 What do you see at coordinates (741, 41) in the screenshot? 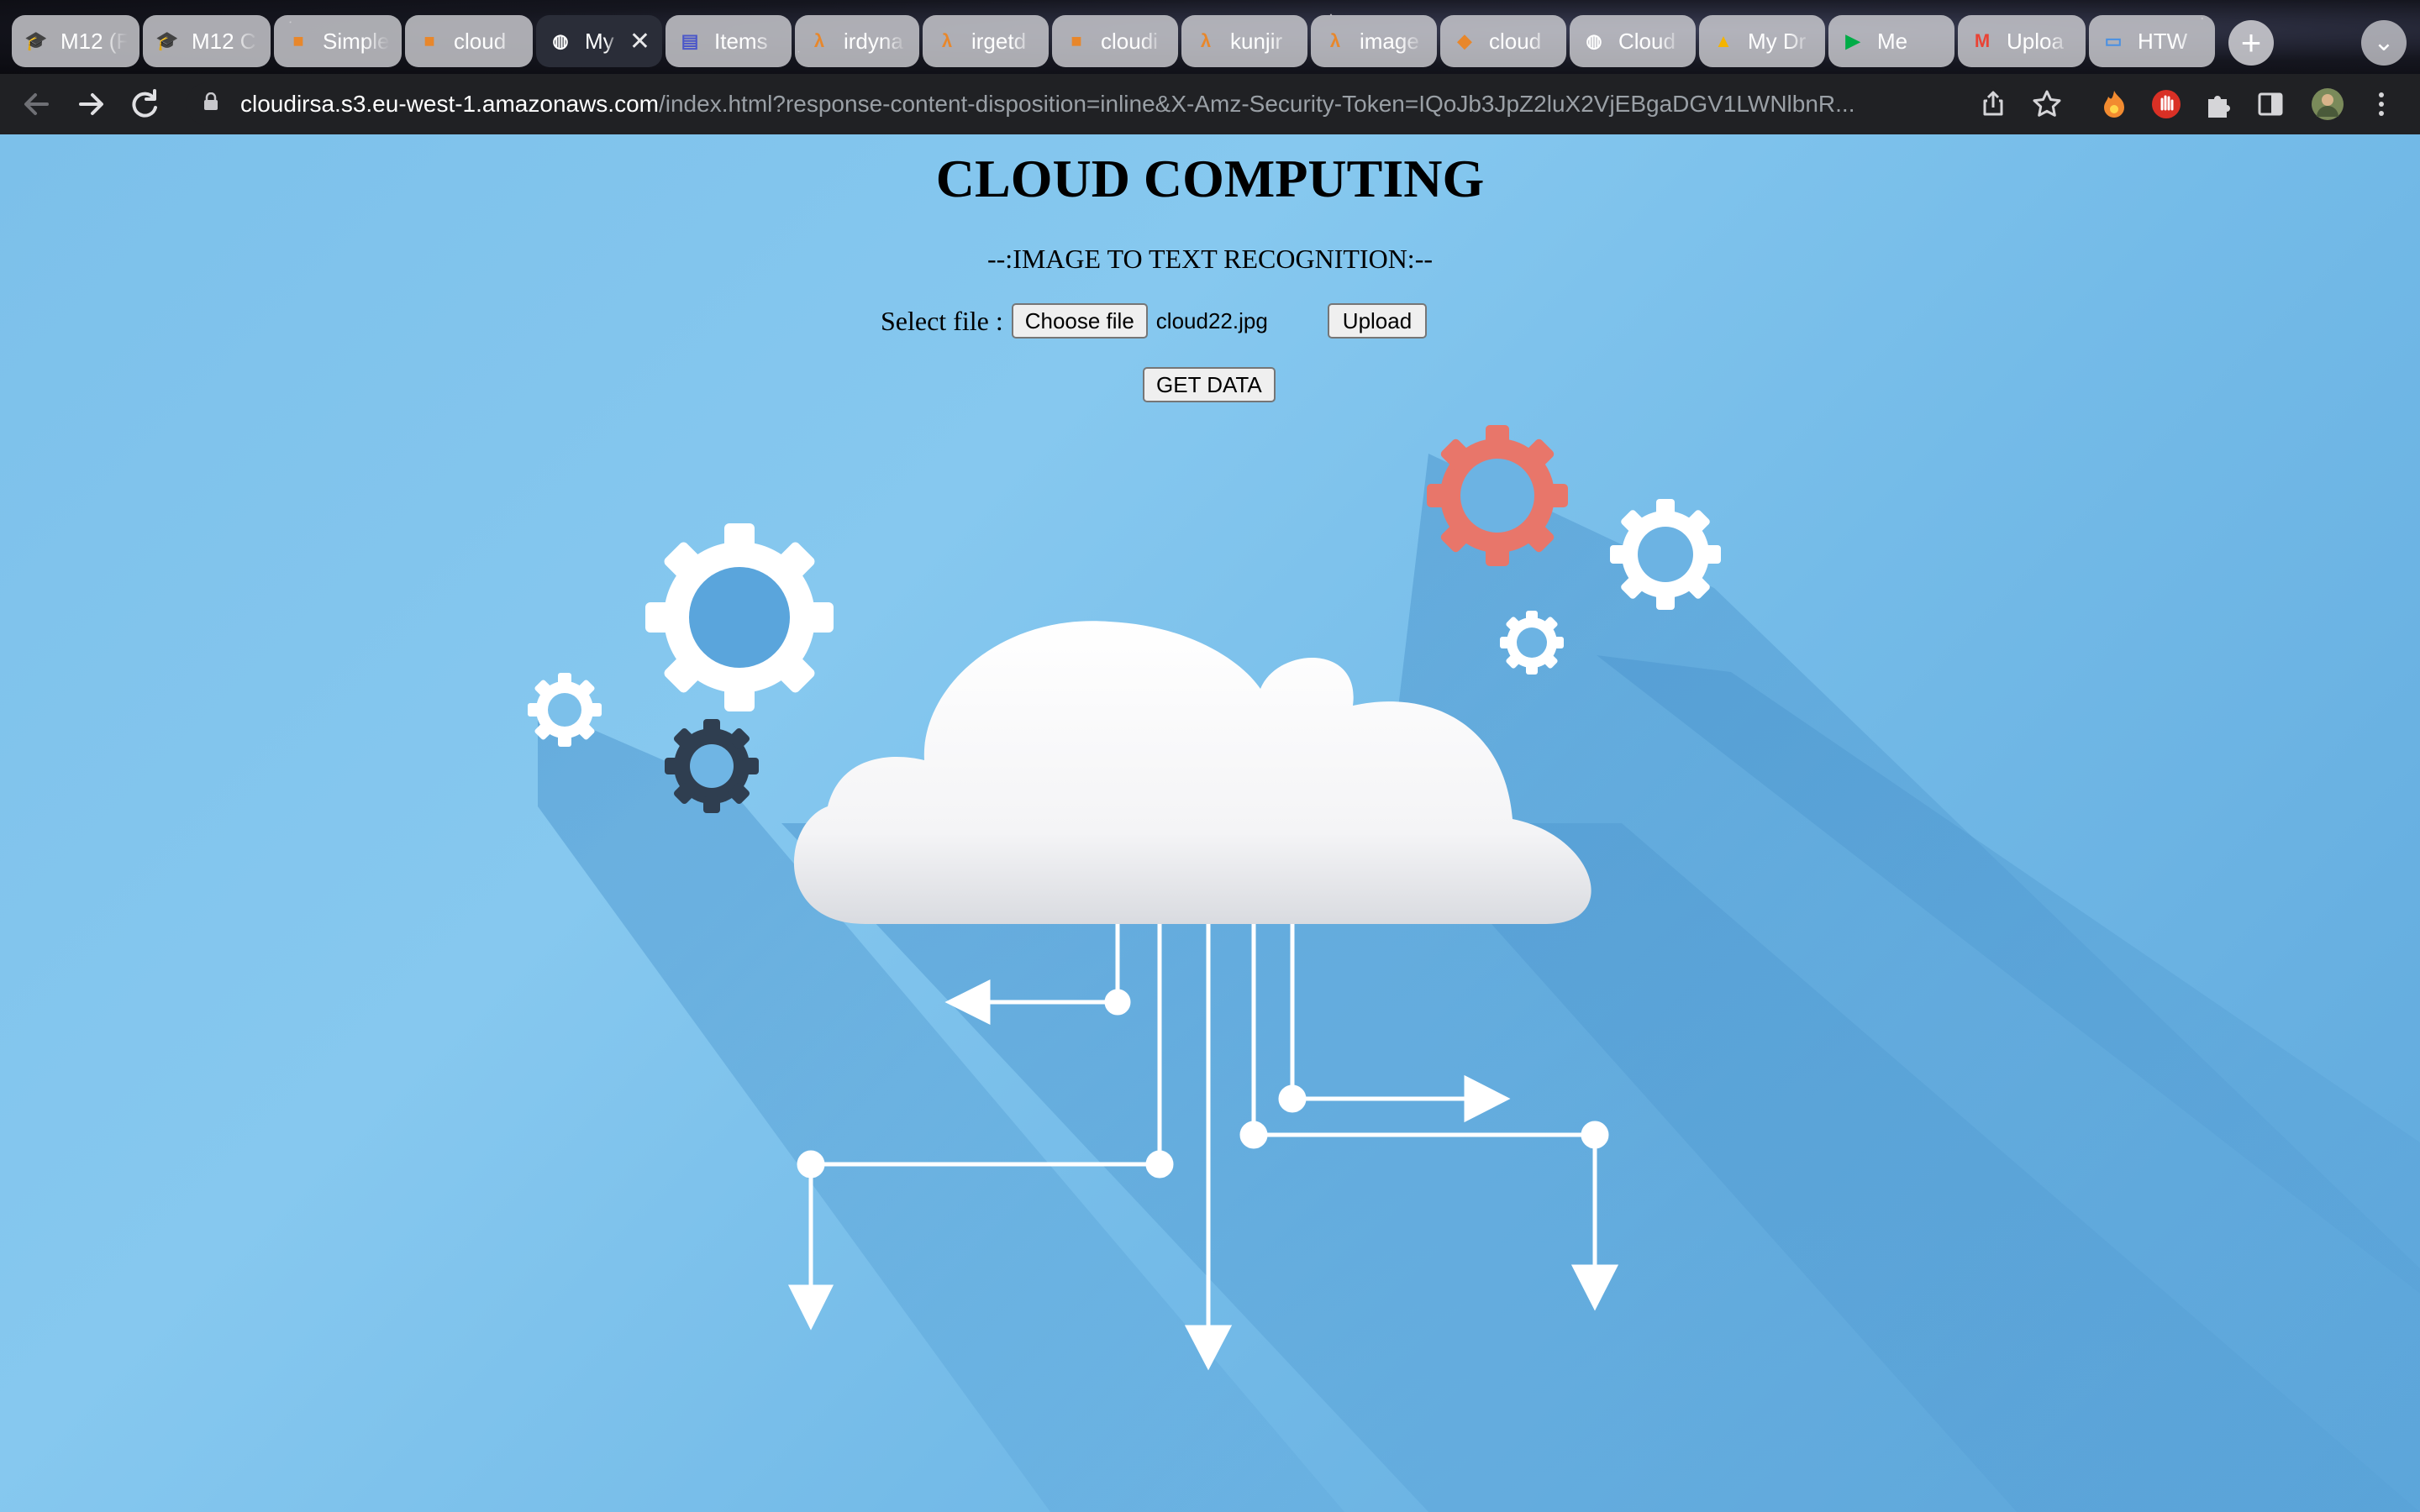
I see `tab-title: Items` at bounding box center [741, 41].